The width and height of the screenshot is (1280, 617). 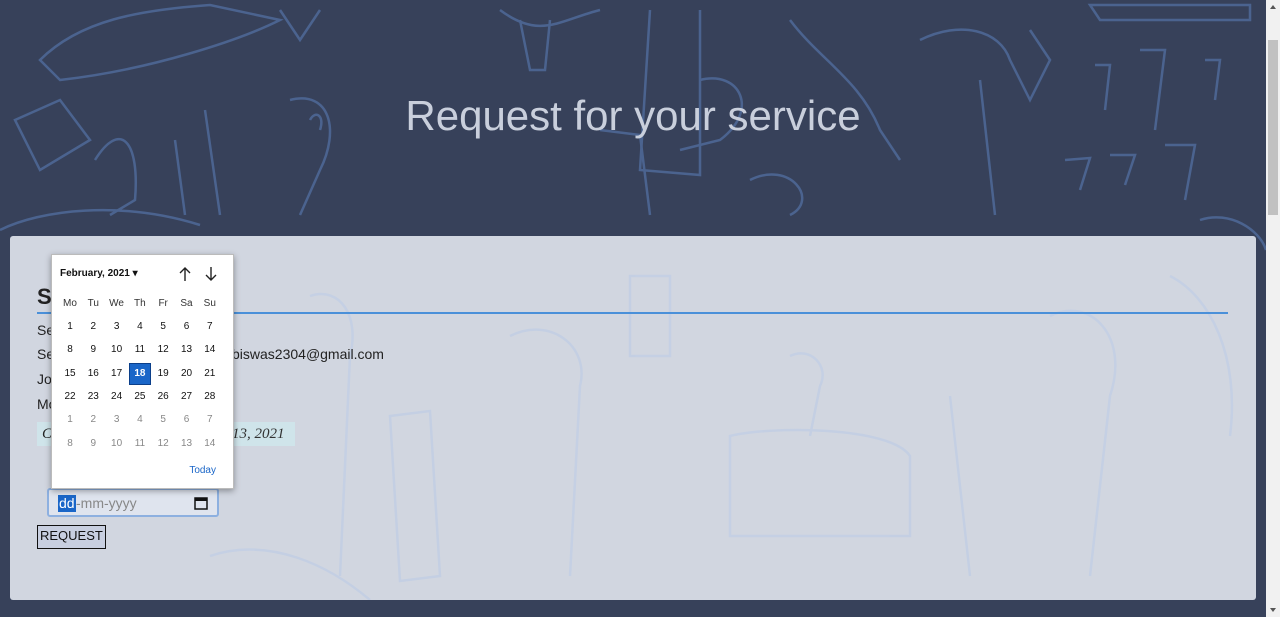 What do you see at coordinates (1273, 127) in the screenshot?
I see `scrollbar-thumb` at bounding box center [1273, 127].